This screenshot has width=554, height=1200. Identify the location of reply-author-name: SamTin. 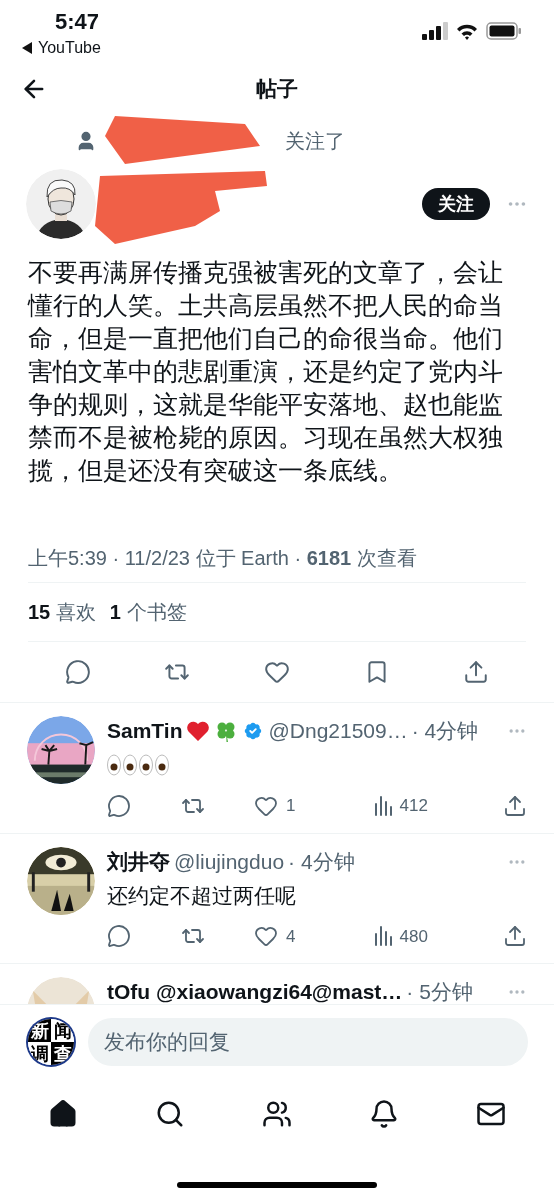
(145, 731).